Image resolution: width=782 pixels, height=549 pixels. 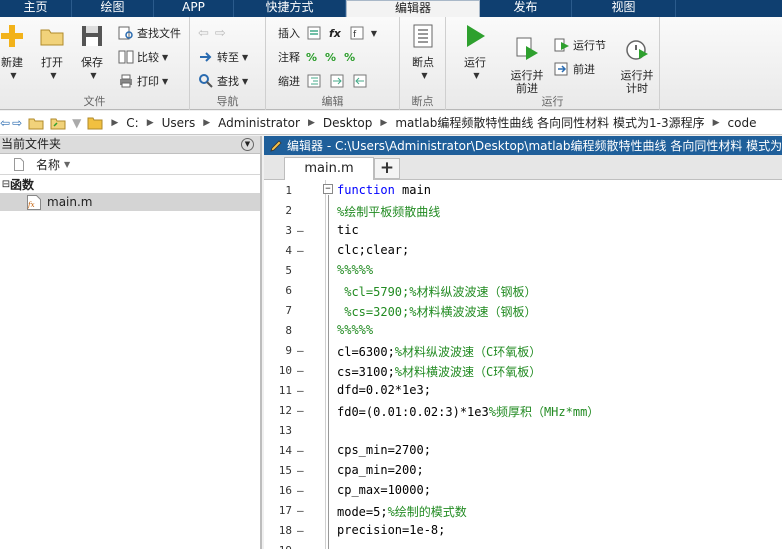 I want to click on tab-editor: 编辑器, so click(x=413, y=8).